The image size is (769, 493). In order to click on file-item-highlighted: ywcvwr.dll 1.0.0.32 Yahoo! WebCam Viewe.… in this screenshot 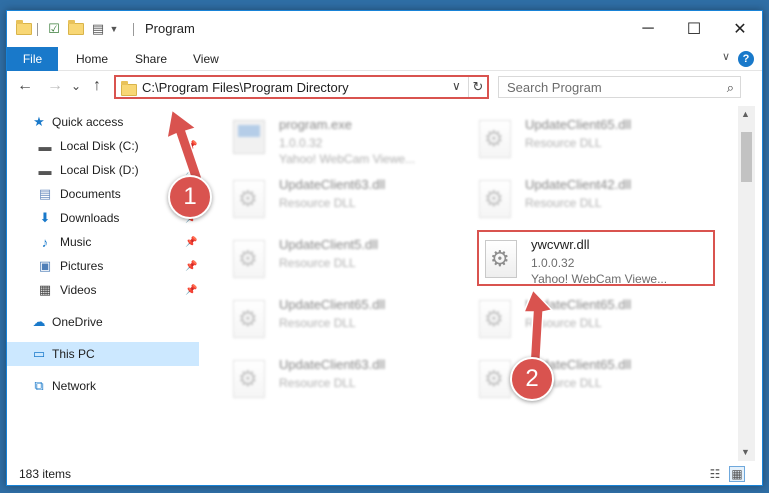, I will do `click(596, 258)`.